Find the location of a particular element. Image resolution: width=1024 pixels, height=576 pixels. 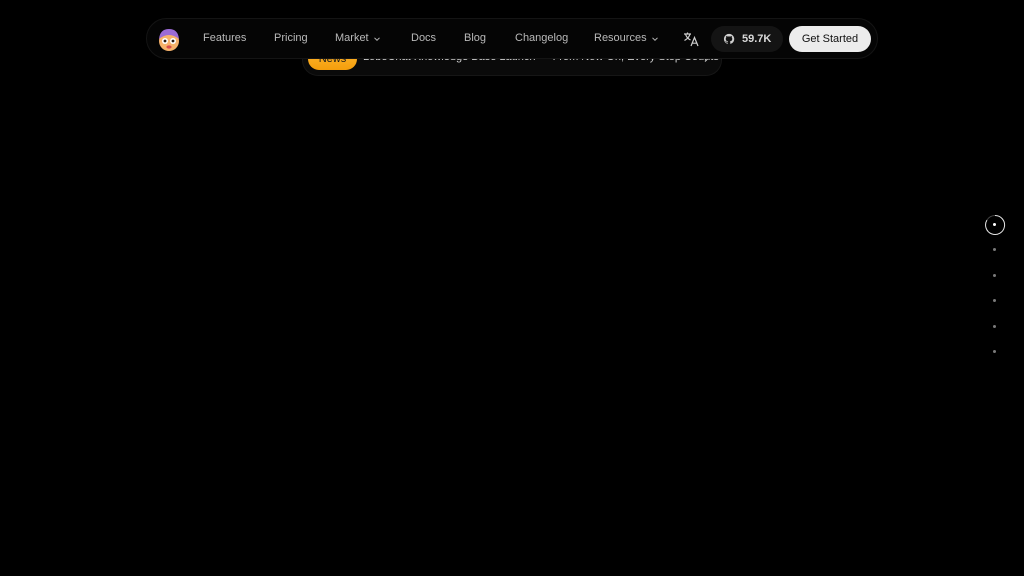

translate-icon is located at coordinates (691, 39).